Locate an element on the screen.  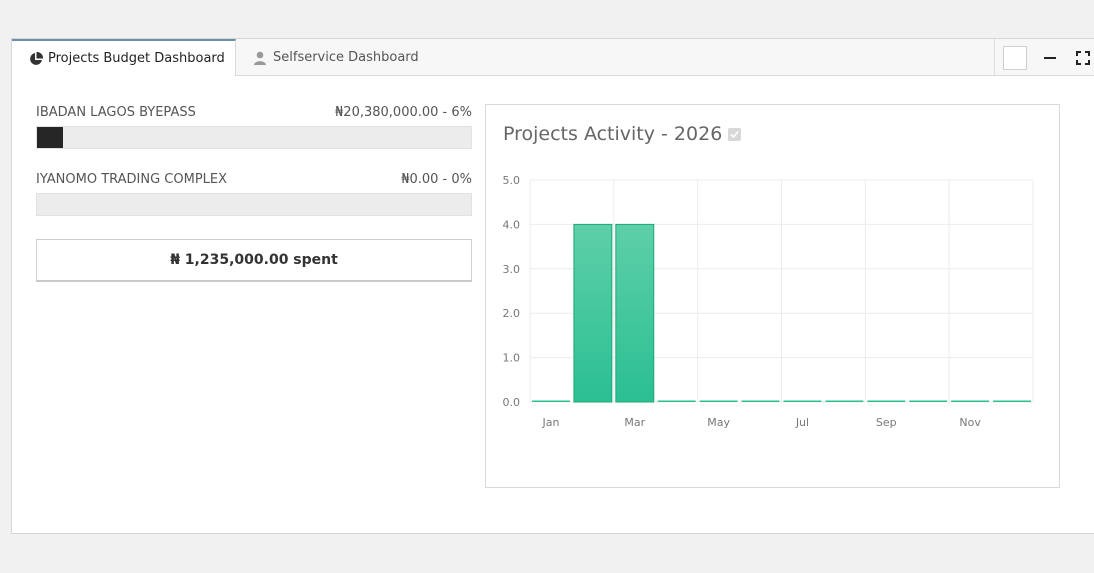
user-icon is located at coordinates (261, 58).